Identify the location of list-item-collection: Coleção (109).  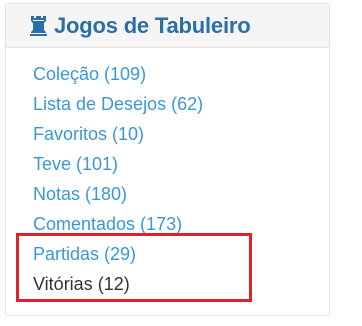
(89, 74).